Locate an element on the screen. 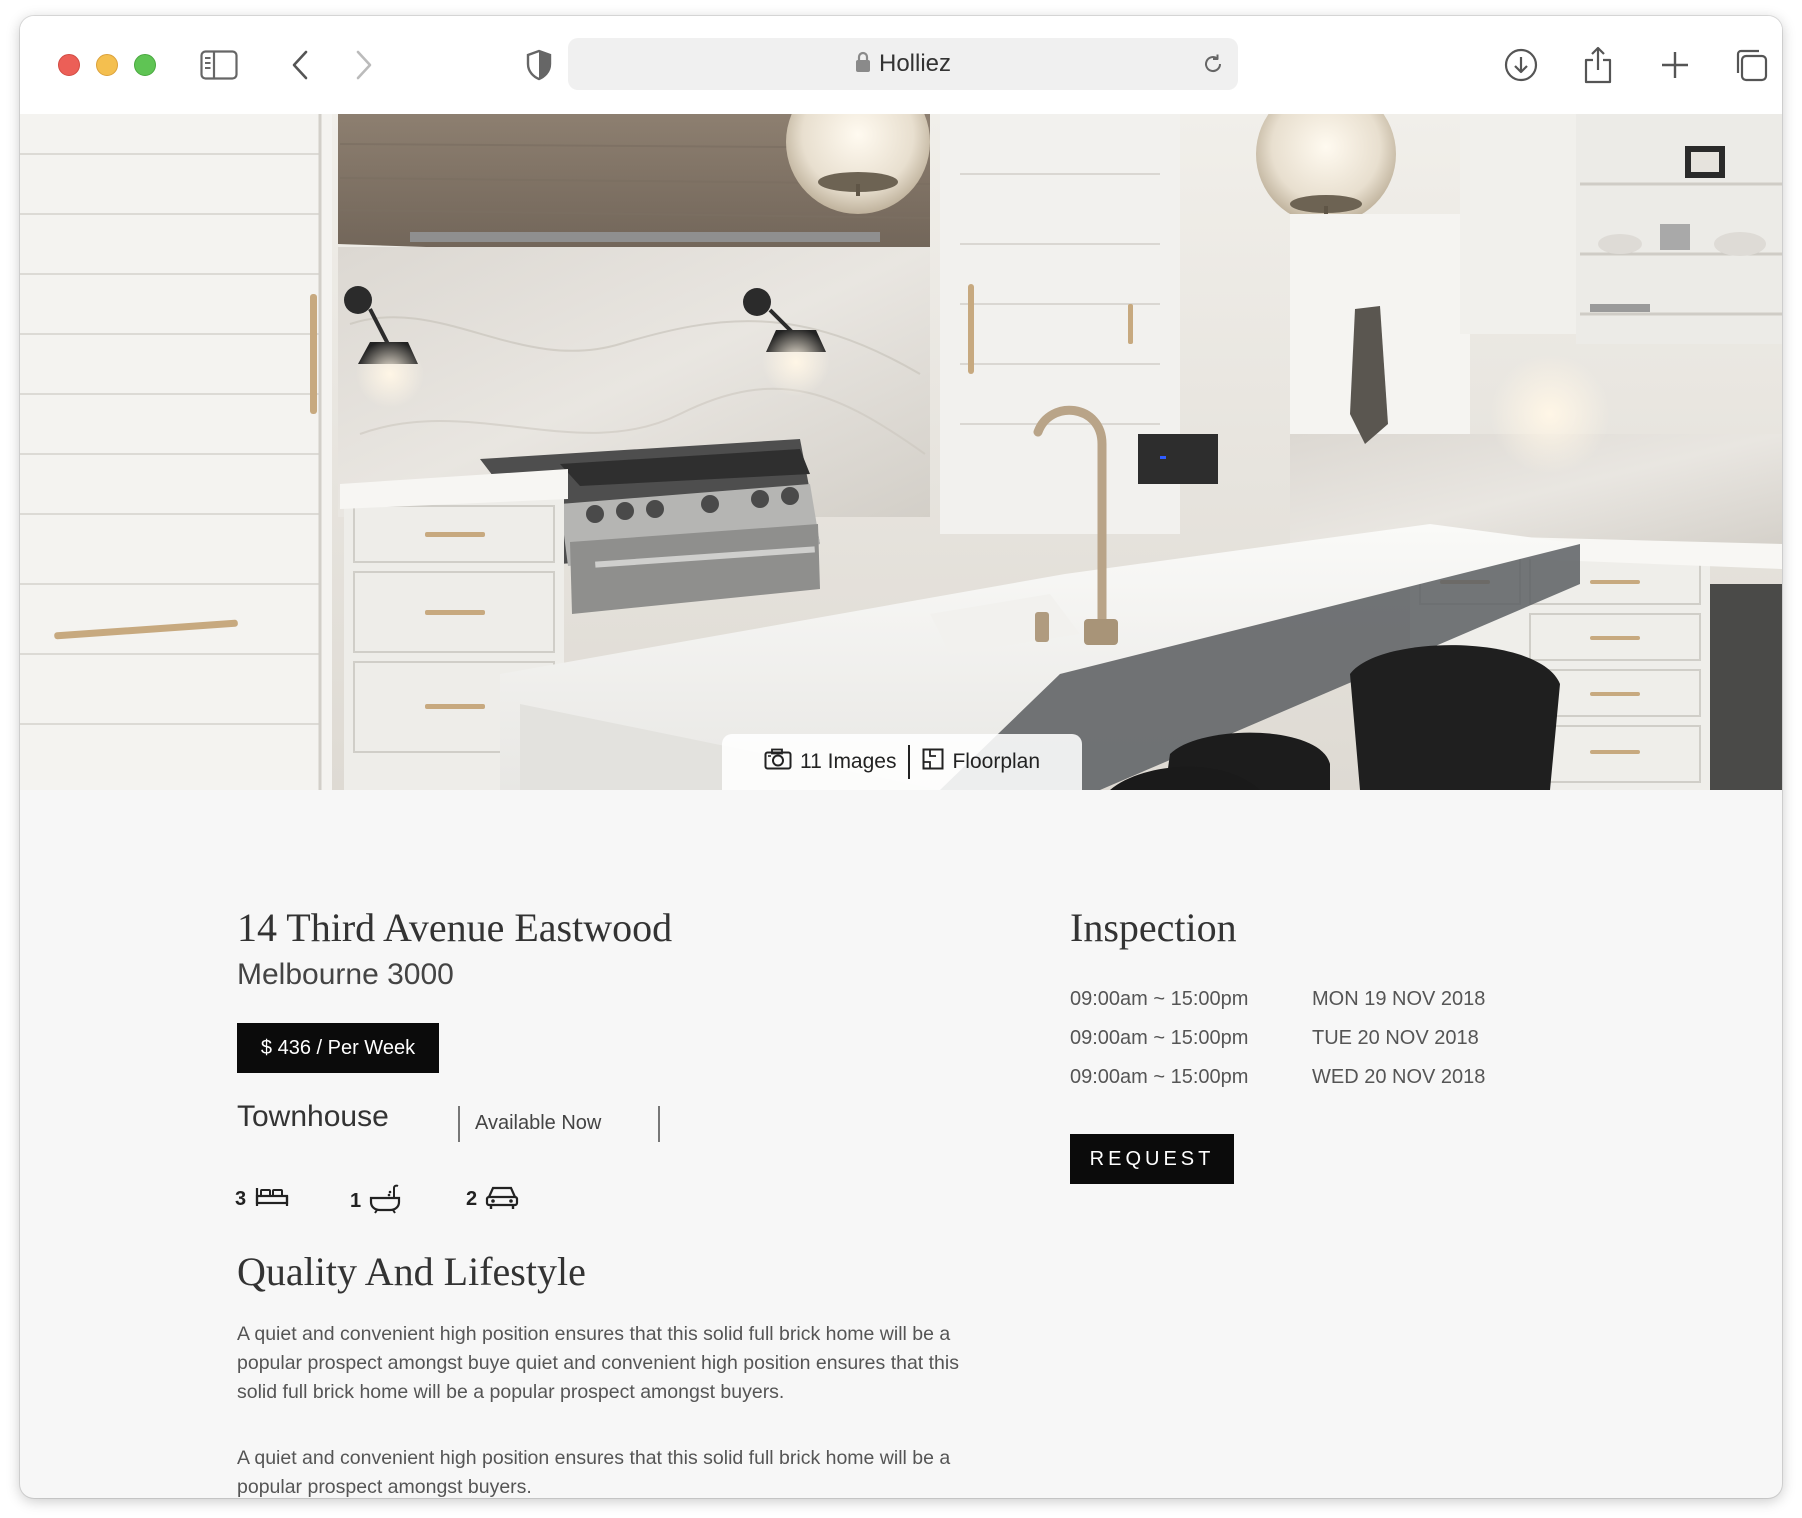  bathrooms-count: 1 is located at coordinates (356, 1201).